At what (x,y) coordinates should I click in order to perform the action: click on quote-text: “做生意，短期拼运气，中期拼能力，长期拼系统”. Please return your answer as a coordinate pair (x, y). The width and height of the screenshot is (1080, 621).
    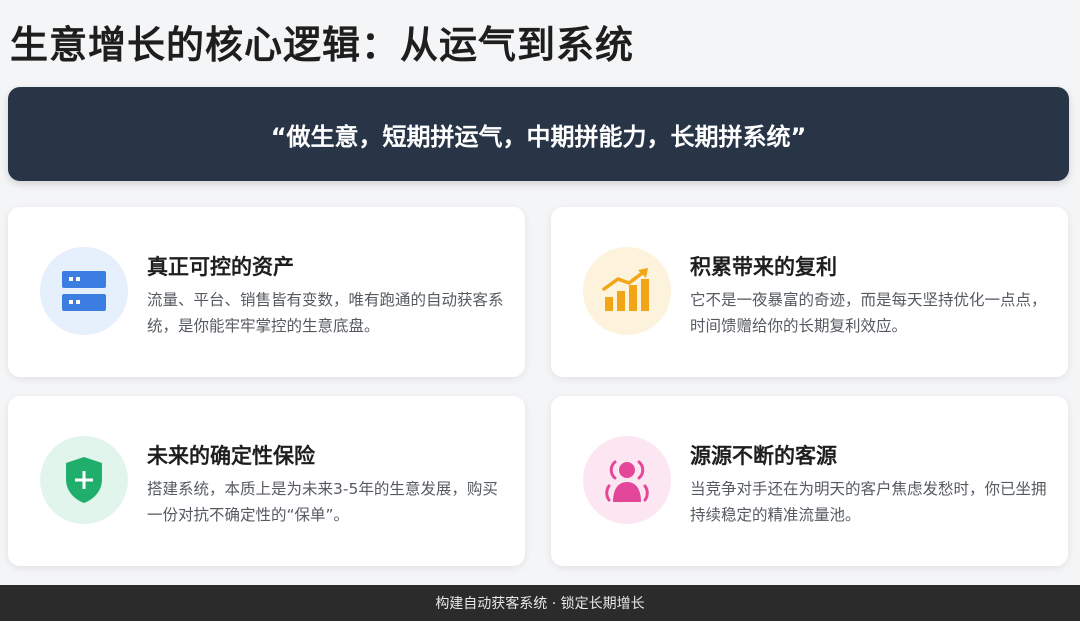
    Looking at the image, I should click on (538, 136).